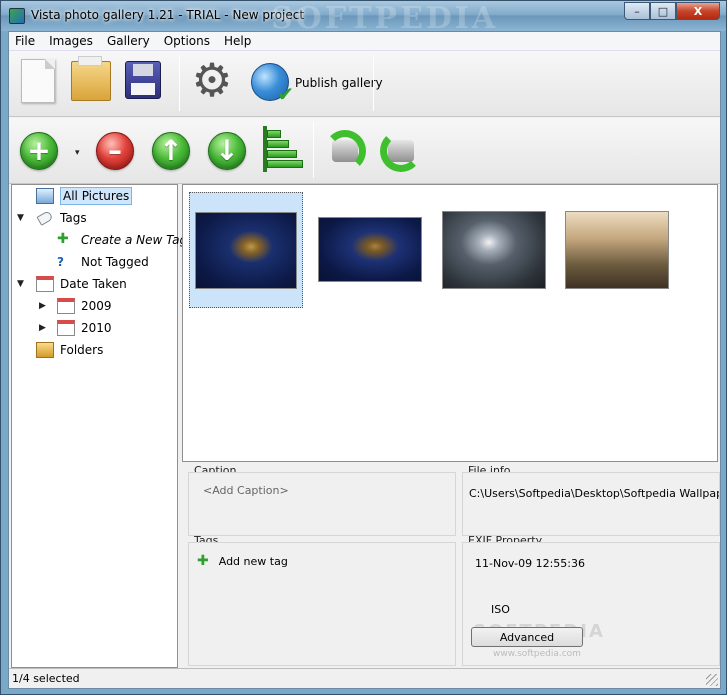  Describe the element at coordinates (272, 84) in the screenshot. I see `publish-globe-icon` at that location.